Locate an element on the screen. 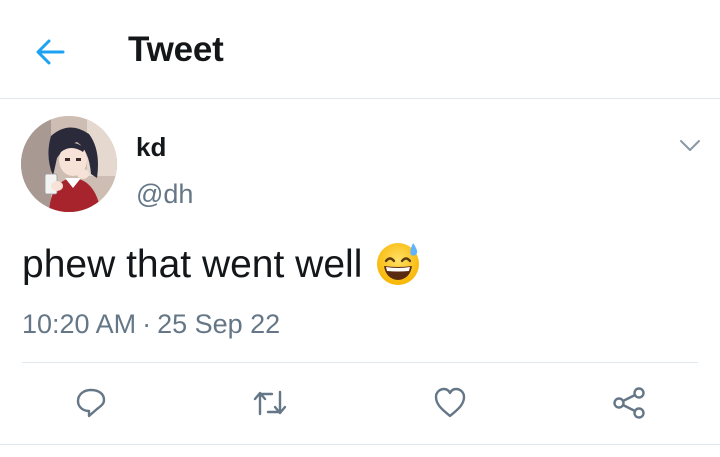 The image size is (720, 457). retweet-icon is located at coordinates (270, 403).